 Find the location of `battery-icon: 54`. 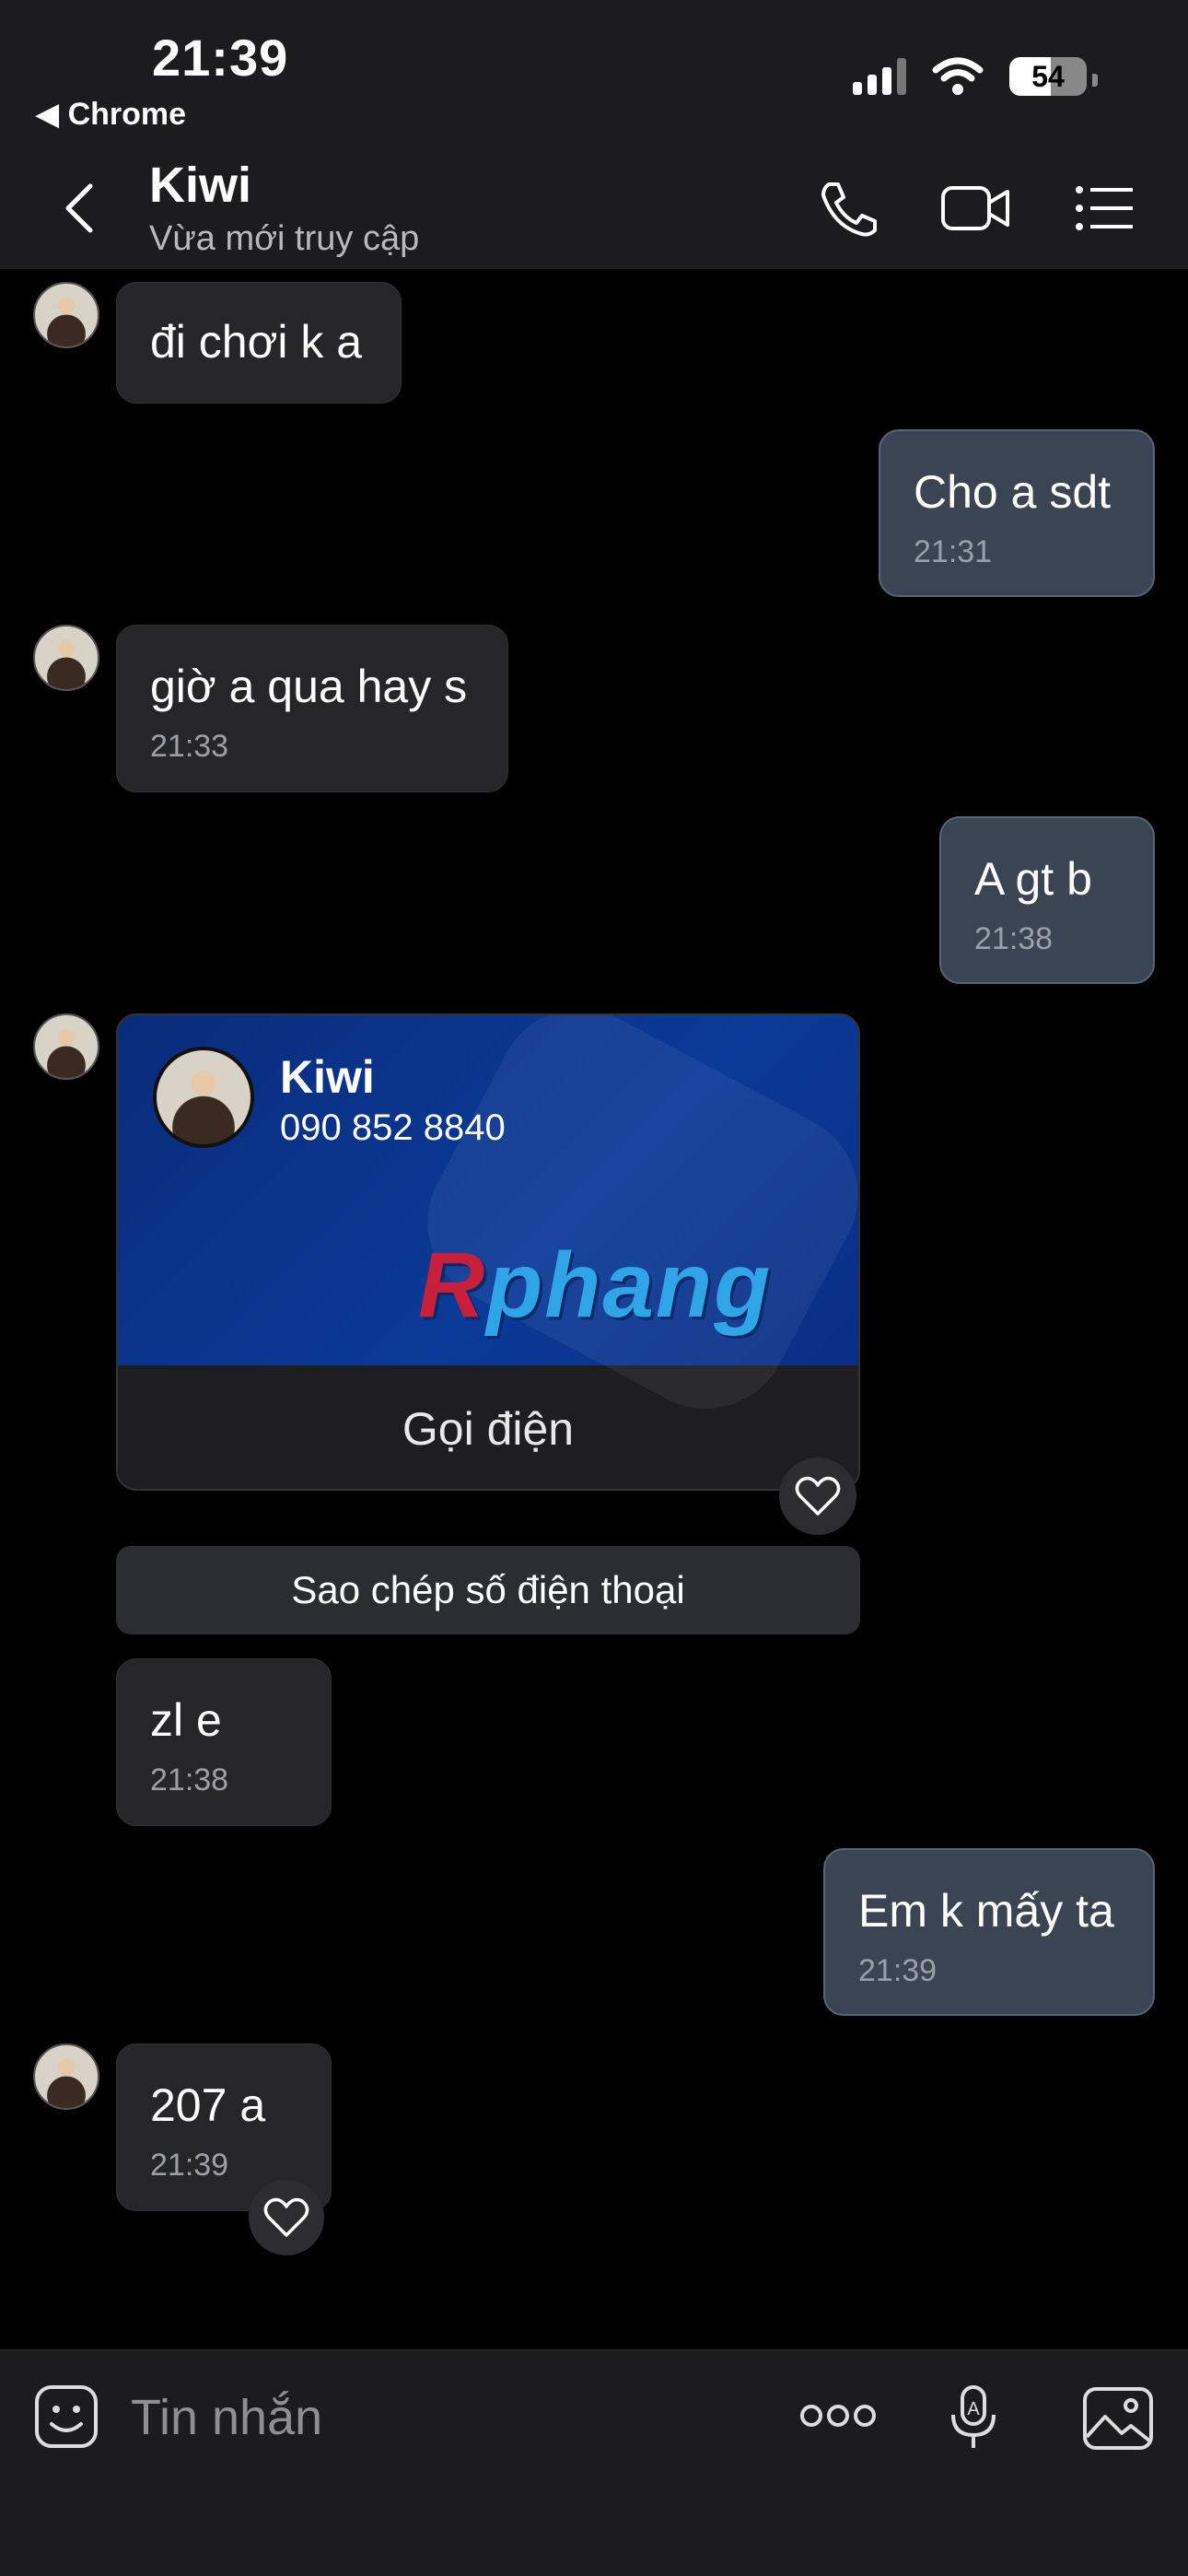

battery-icon: 54 is located at coordinates (1048, 76).